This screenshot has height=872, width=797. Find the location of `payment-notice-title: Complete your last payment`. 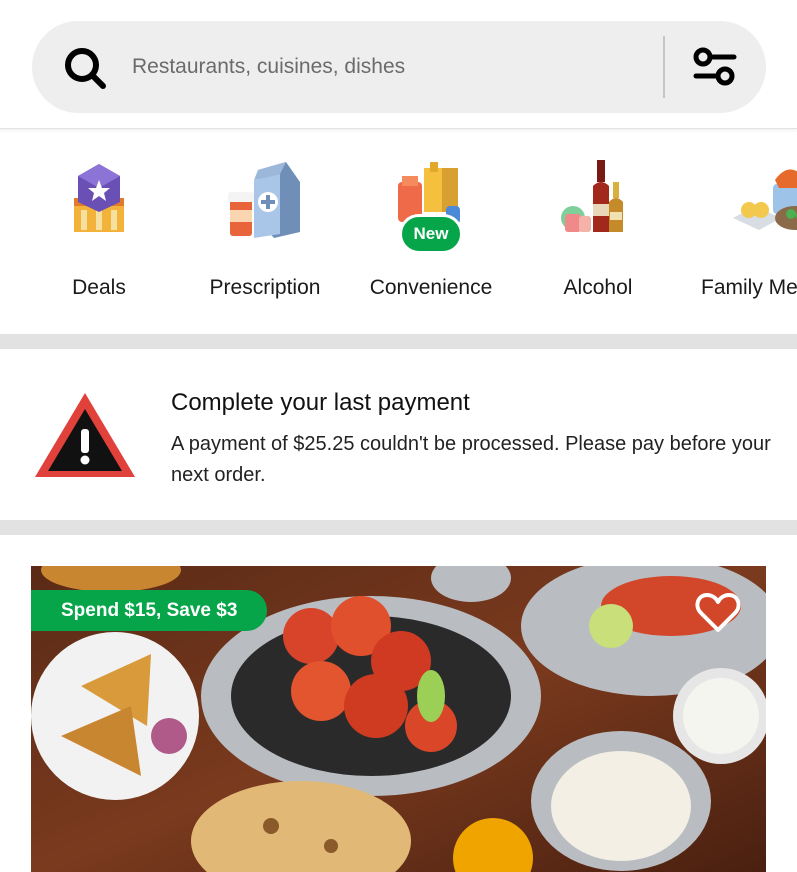

payment-notice-title: Complete your last payment is located at coordinates (320, 402).